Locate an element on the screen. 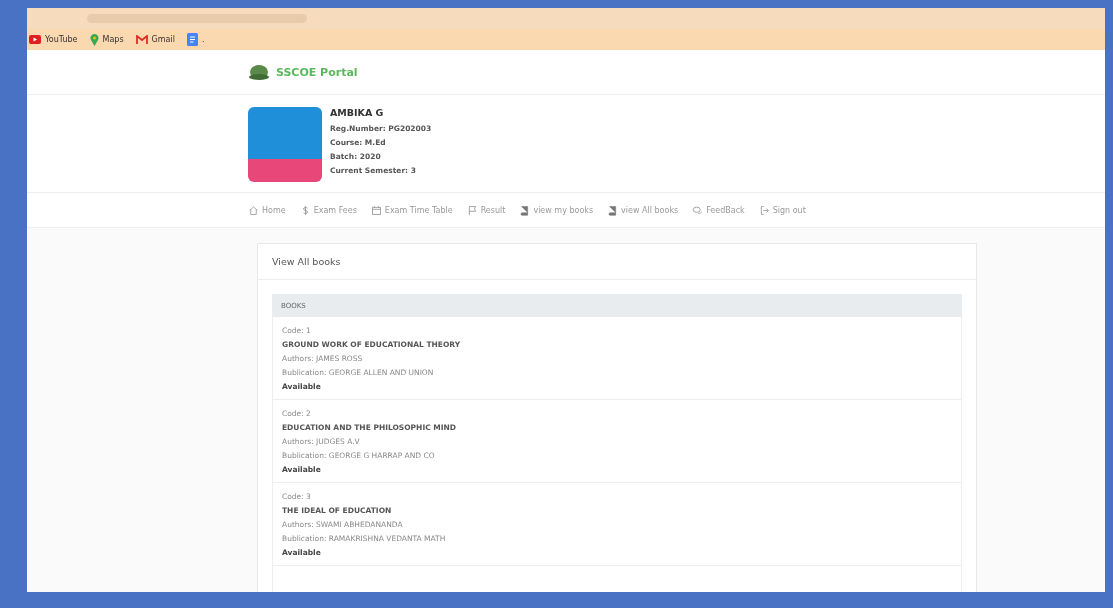  sign-out-icon is located at coordinates (764, 210).